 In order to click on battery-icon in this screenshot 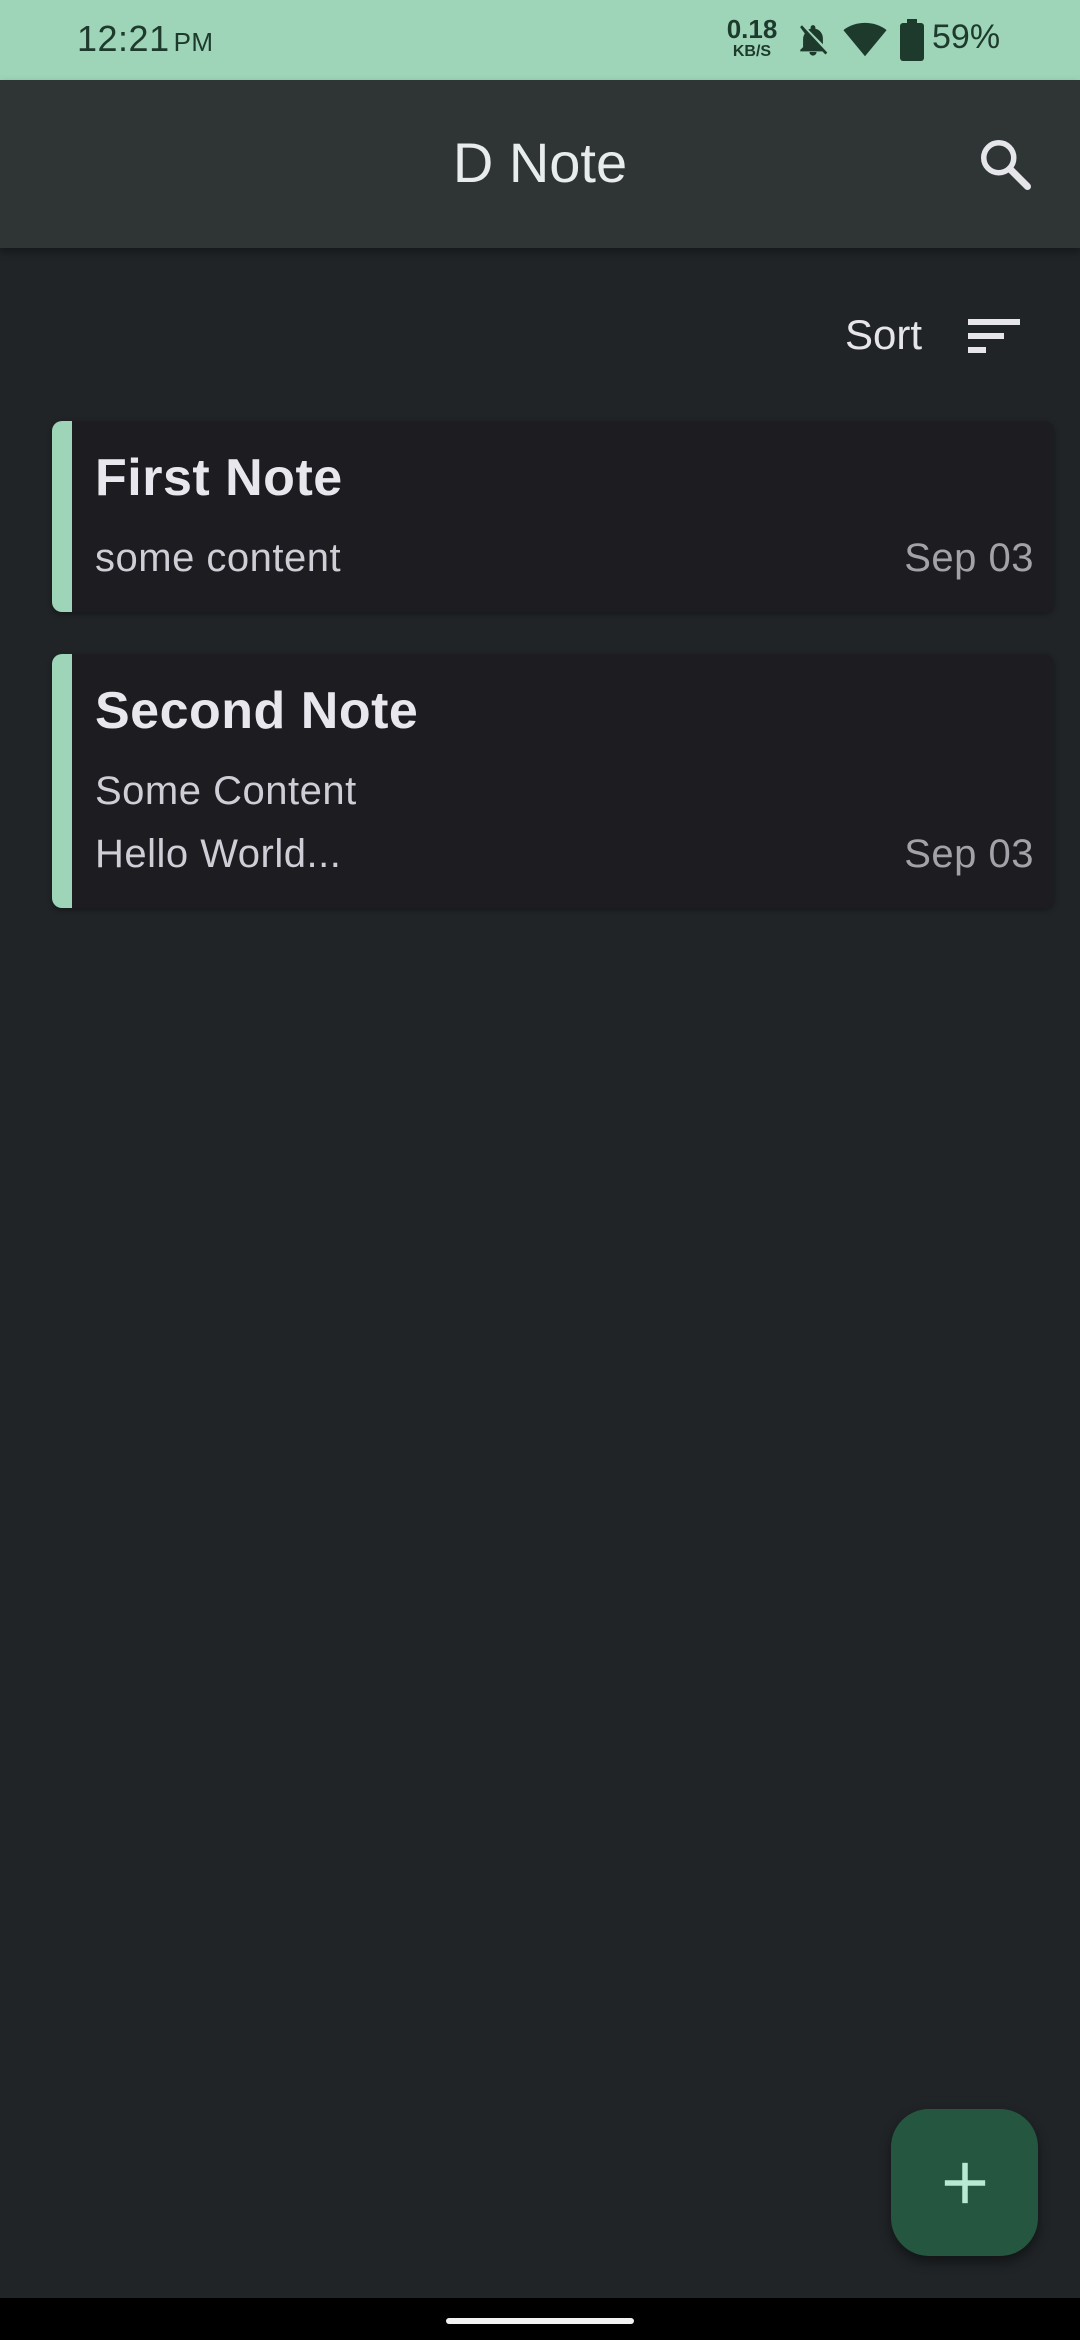, I will do `click(912, 42)`.